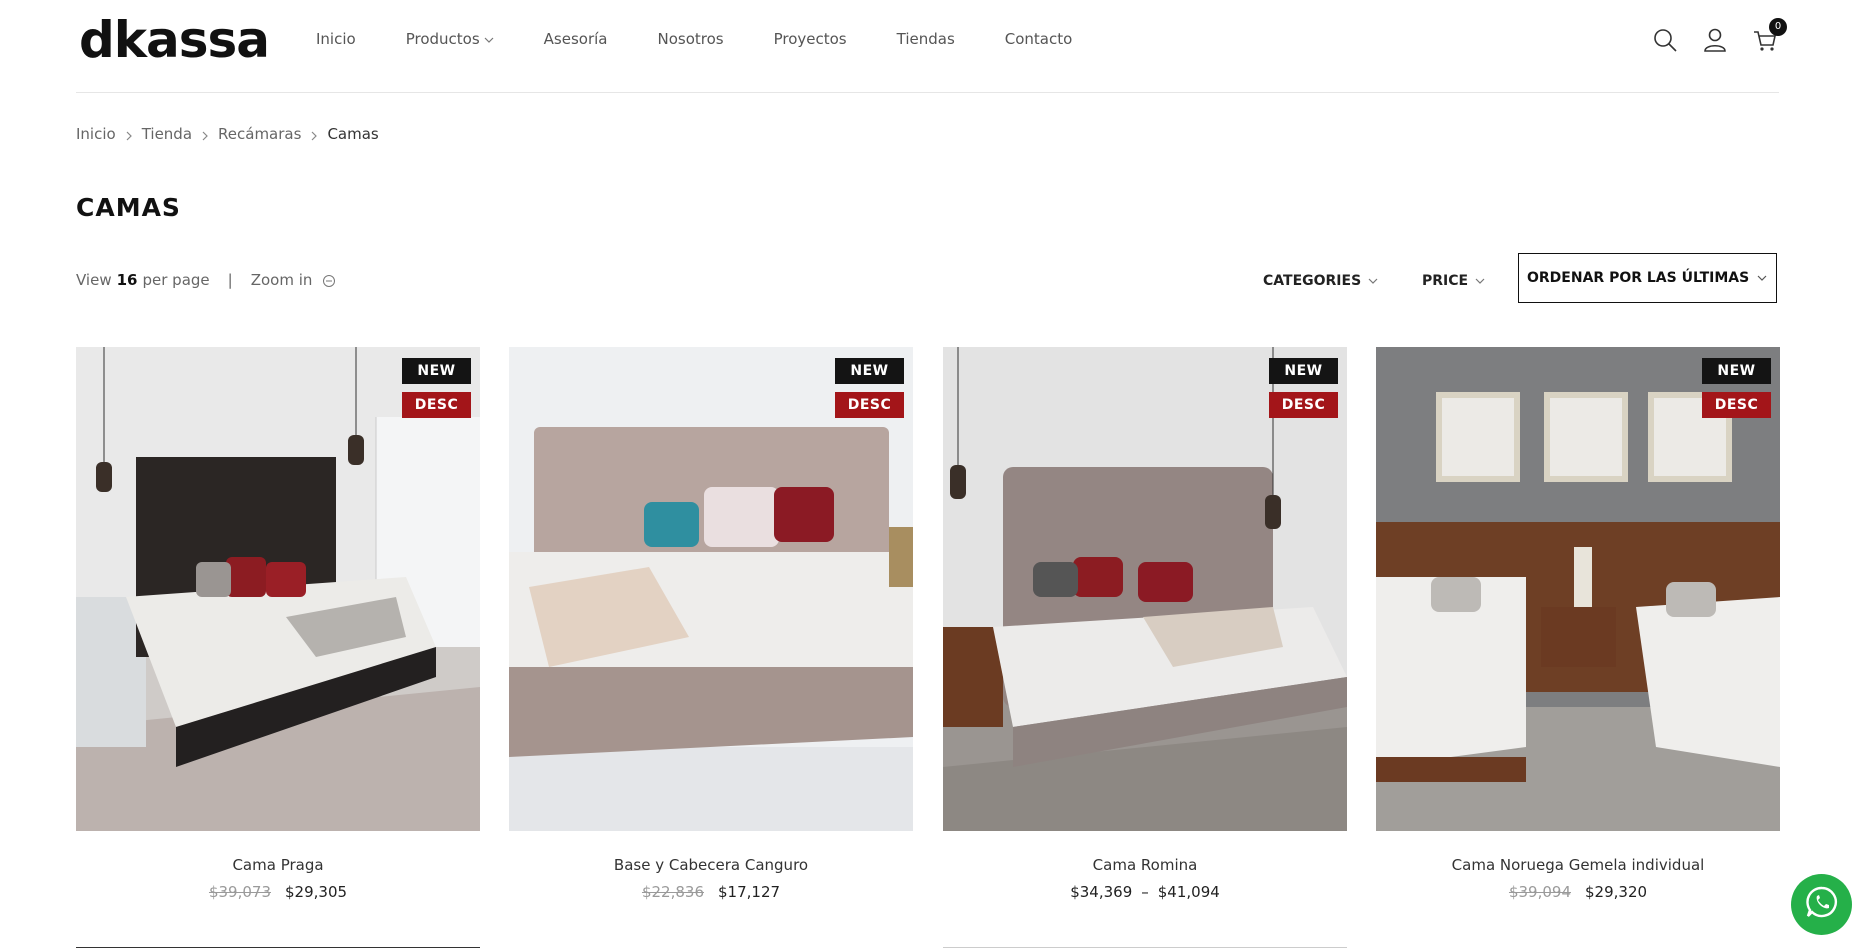 The image size is (1868, 948). I want to click on zoom-in-label: Zoom in, so click(281, 280).